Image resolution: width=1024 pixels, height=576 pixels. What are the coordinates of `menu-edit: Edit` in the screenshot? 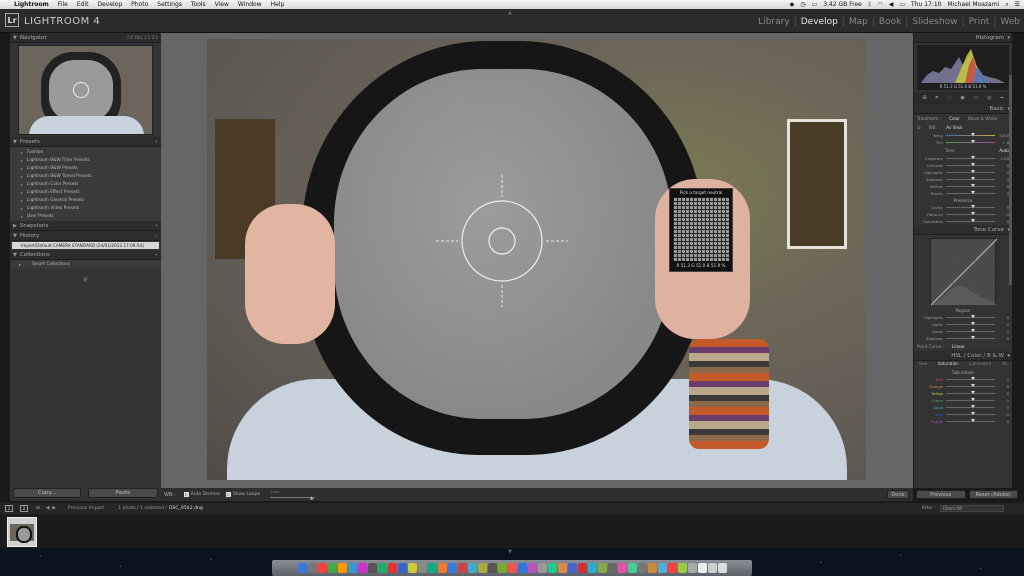 It's located at (83, 4).